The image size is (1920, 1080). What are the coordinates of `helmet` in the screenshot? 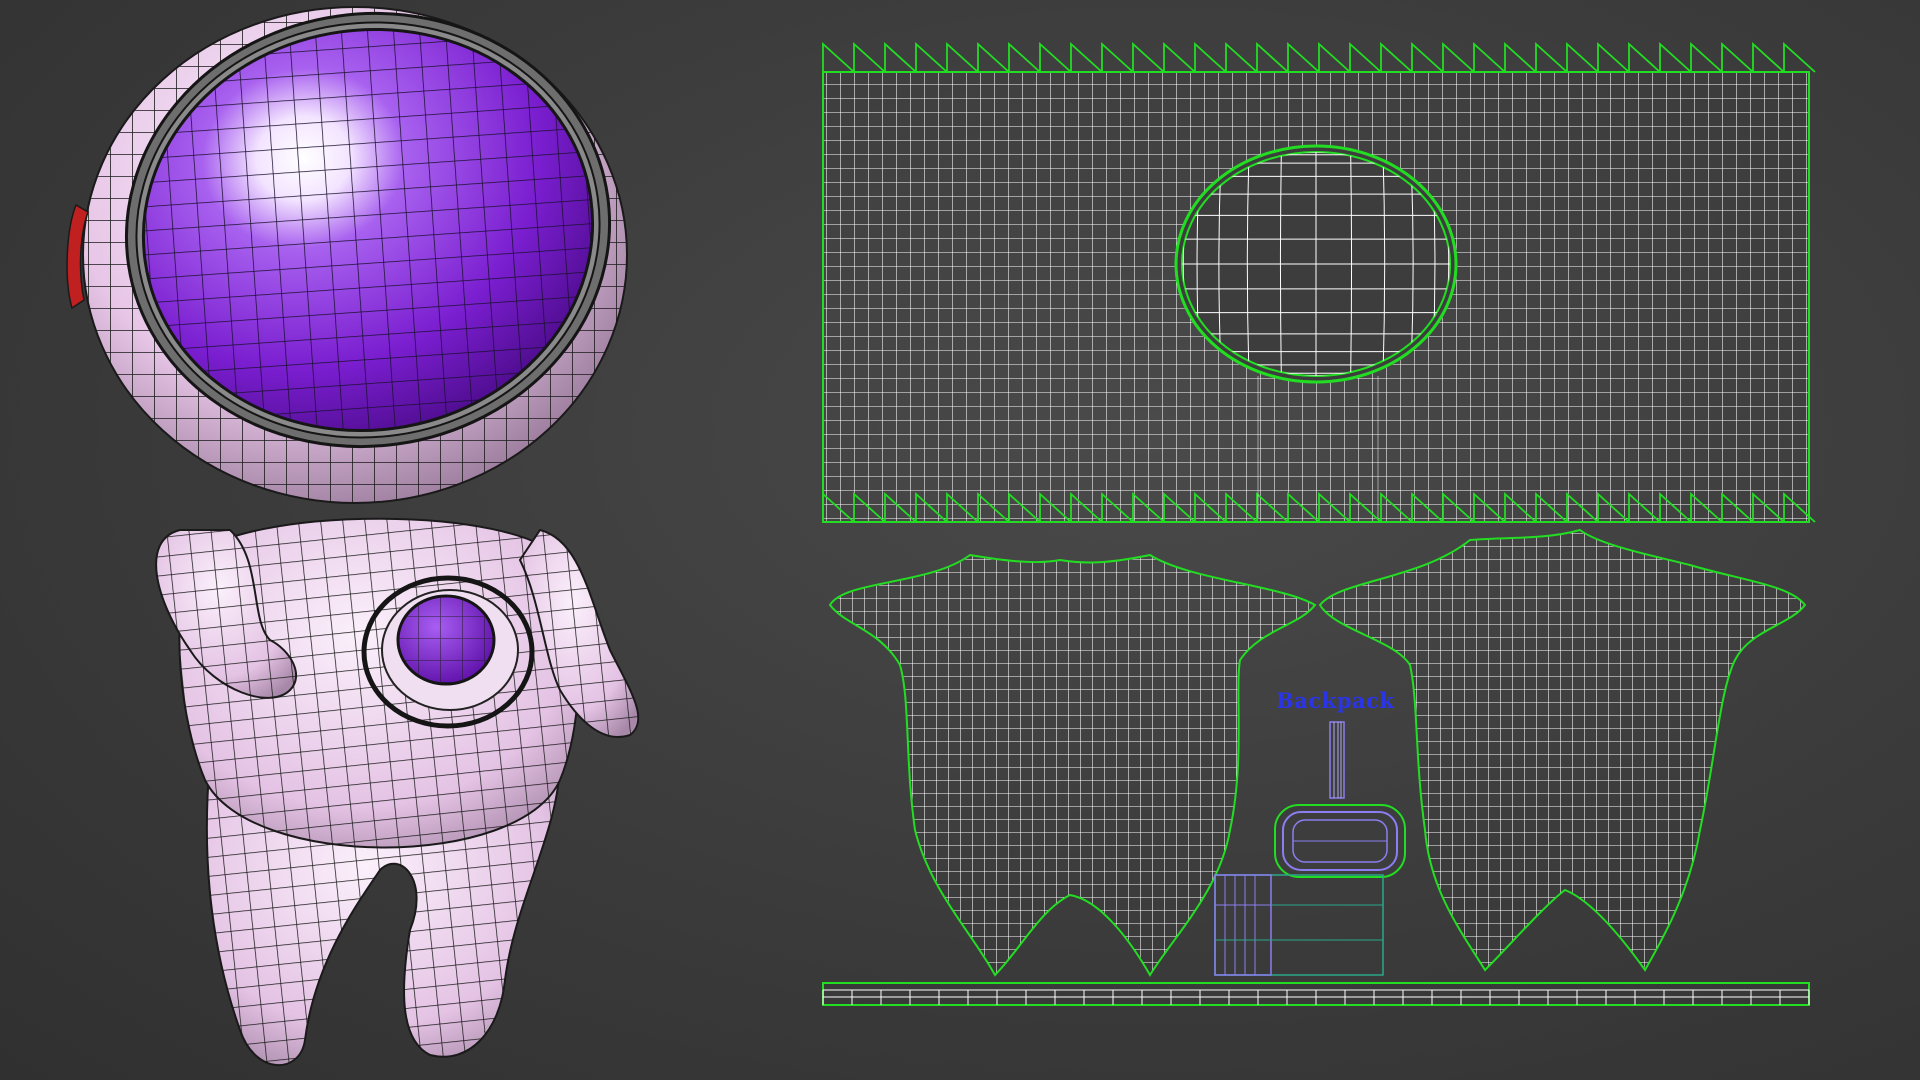 It's located at (347, 255).